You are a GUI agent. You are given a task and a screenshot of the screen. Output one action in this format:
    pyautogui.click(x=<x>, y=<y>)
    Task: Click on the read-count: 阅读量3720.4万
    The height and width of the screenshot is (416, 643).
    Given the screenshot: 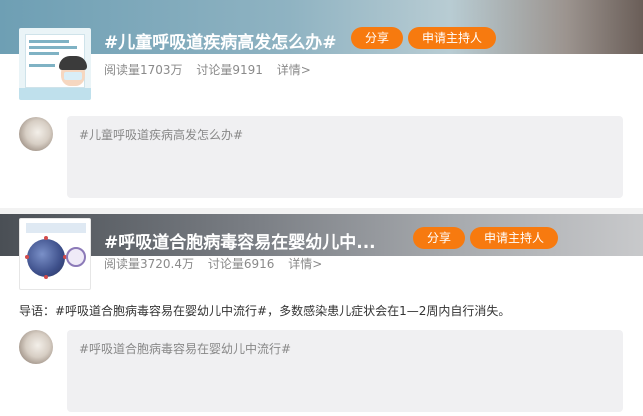 What is the action you would take?
    pyautogui.click(x=149, y=264)
    